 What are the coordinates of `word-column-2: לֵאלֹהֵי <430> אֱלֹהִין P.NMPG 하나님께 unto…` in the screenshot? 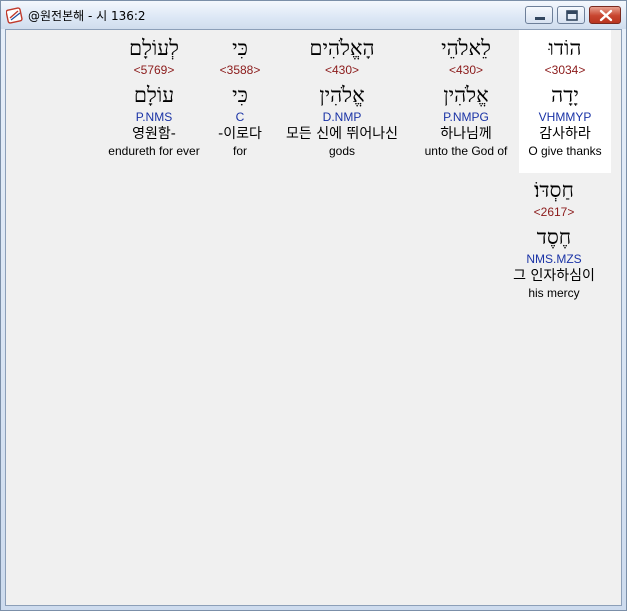 It's located at (466, 101).